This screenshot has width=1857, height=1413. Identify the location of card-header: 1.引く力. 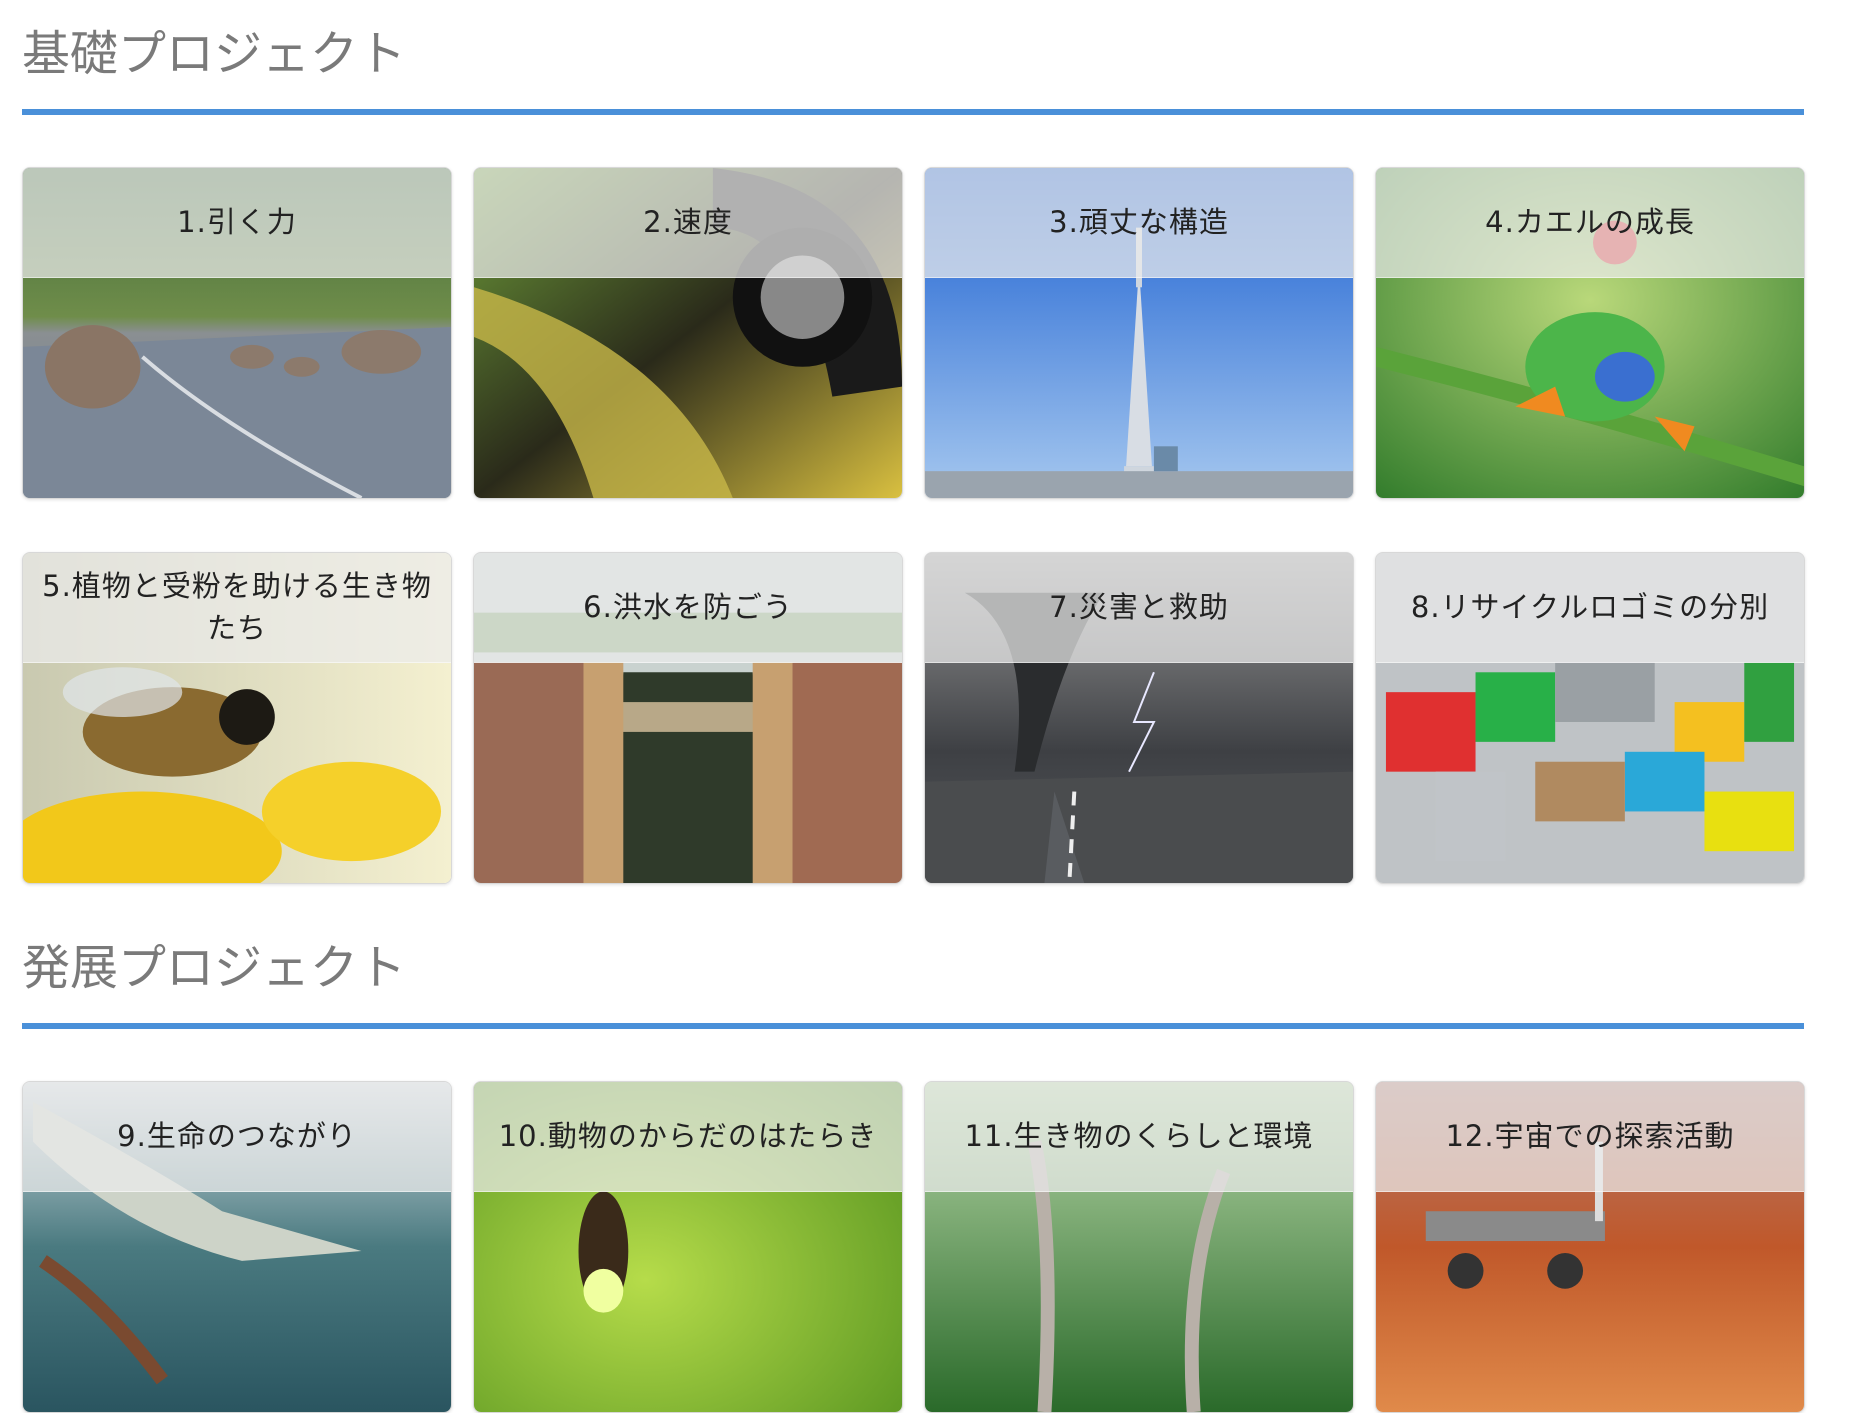
(237, 223).